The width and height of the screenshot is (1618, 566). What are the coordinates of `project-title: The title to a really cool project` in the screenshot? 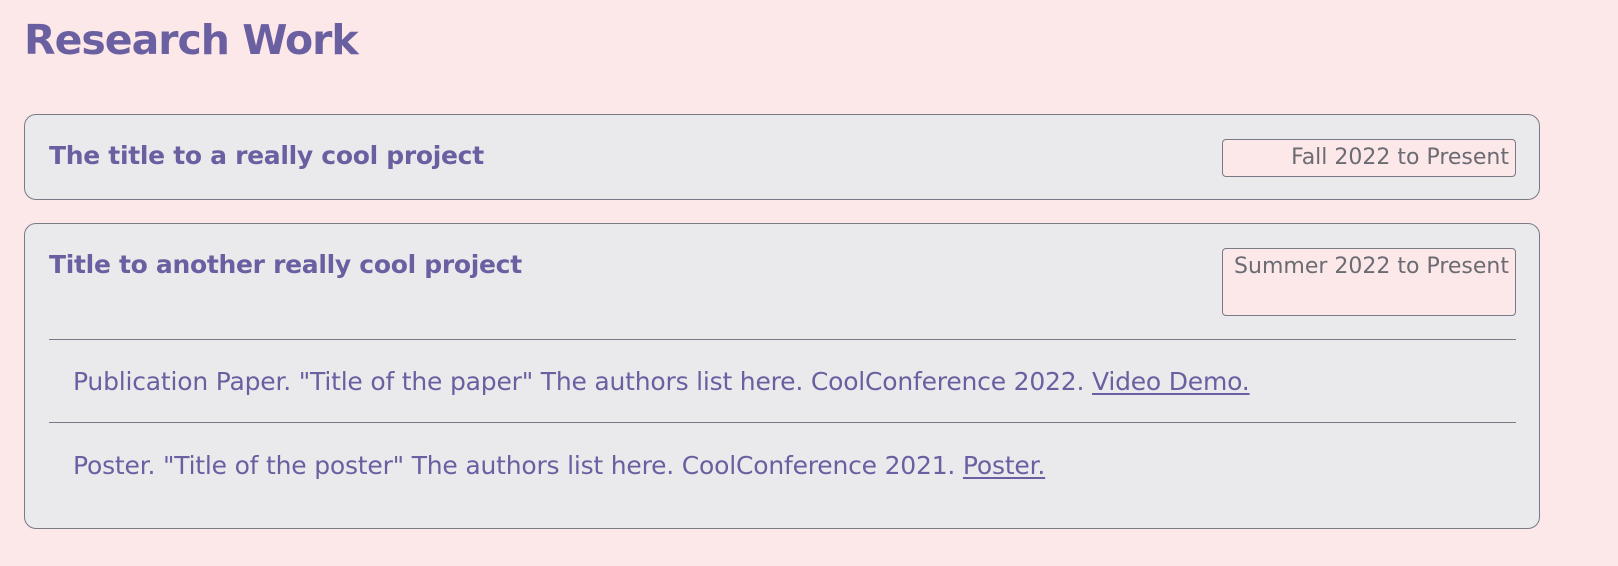 It's located at (266, 155).